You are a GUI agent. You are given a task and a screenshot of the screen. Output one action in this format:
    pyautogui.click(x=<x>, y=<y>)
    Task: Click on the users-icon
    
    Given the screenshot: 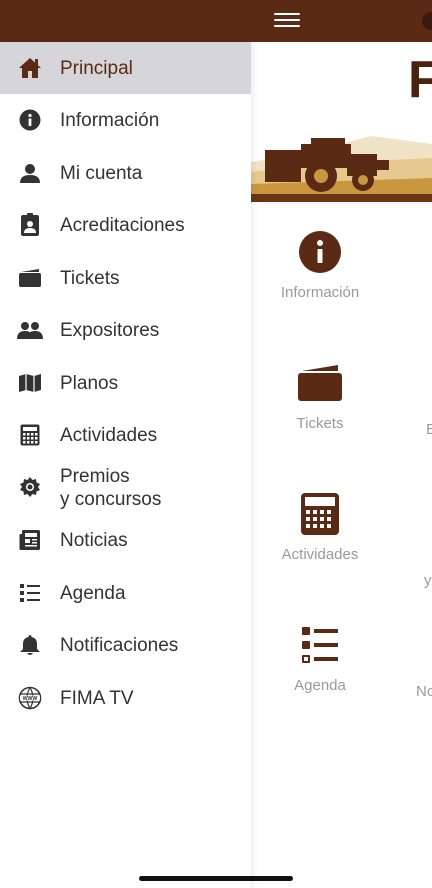 What is the action you would take?
    pyautogui.click(x=30, y=330)
    